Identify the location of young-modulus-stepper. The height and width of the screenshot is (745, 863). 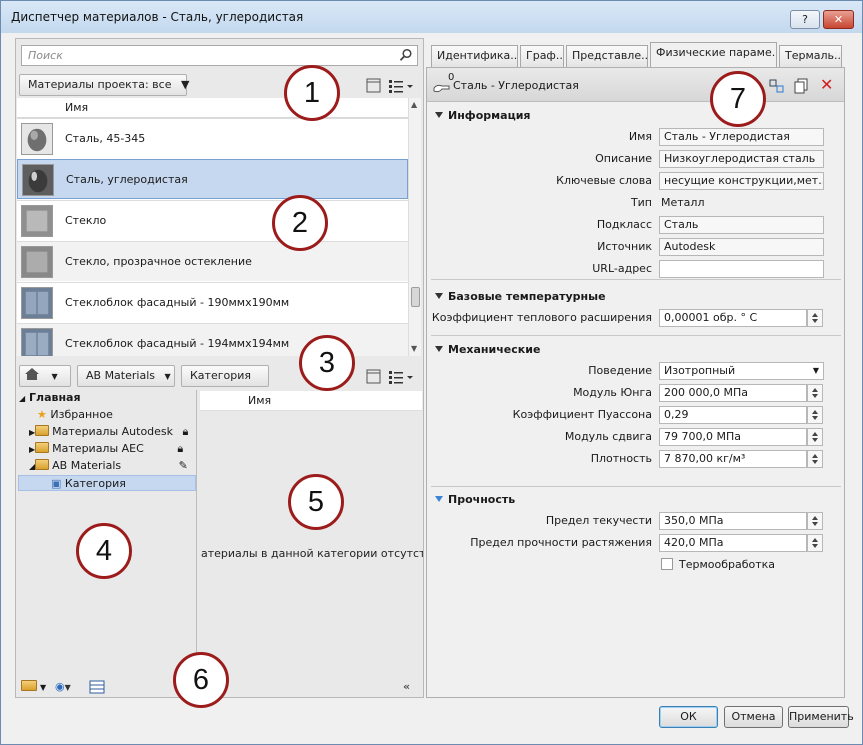
(815, 393).